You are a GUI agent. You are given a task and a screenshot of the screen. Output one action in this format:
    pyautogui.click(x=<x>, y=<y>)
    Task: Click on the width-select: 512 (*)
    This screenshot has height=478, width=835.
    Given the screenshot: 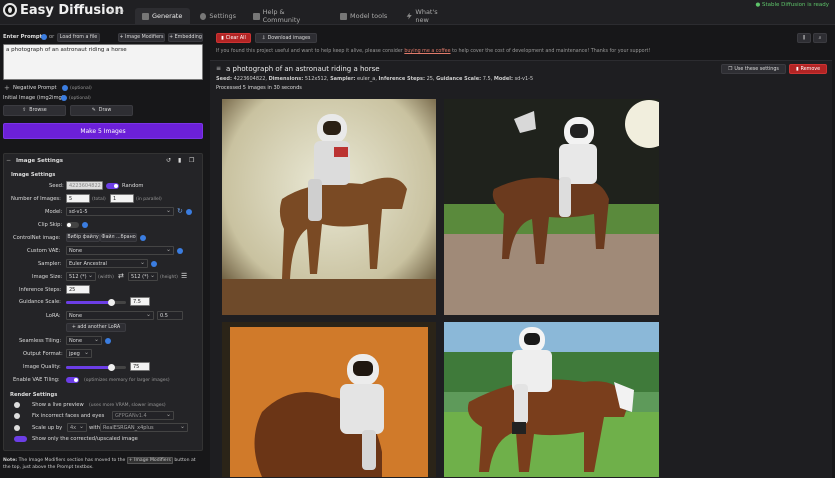 What is the action you would take?
    pyautogui.click(x=81, y=276)
    